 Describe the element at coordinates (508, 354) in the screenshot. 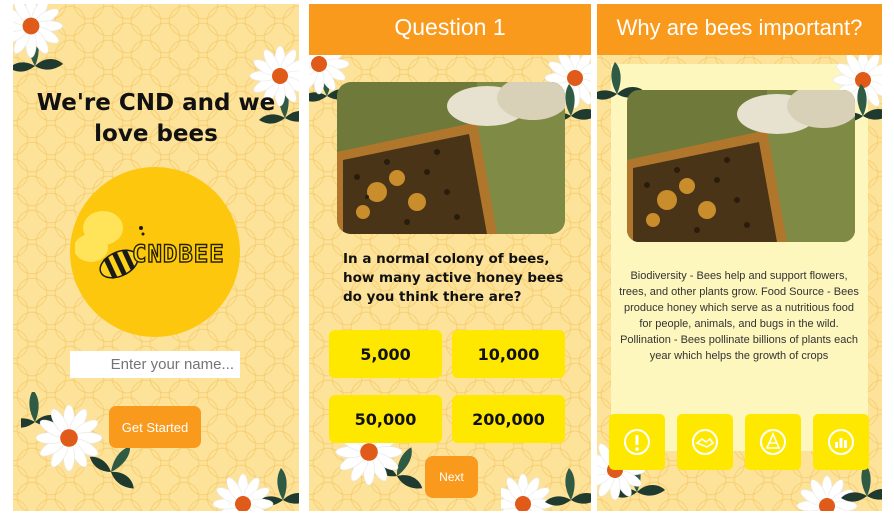

I see `answer-option: 10,000` at that location.